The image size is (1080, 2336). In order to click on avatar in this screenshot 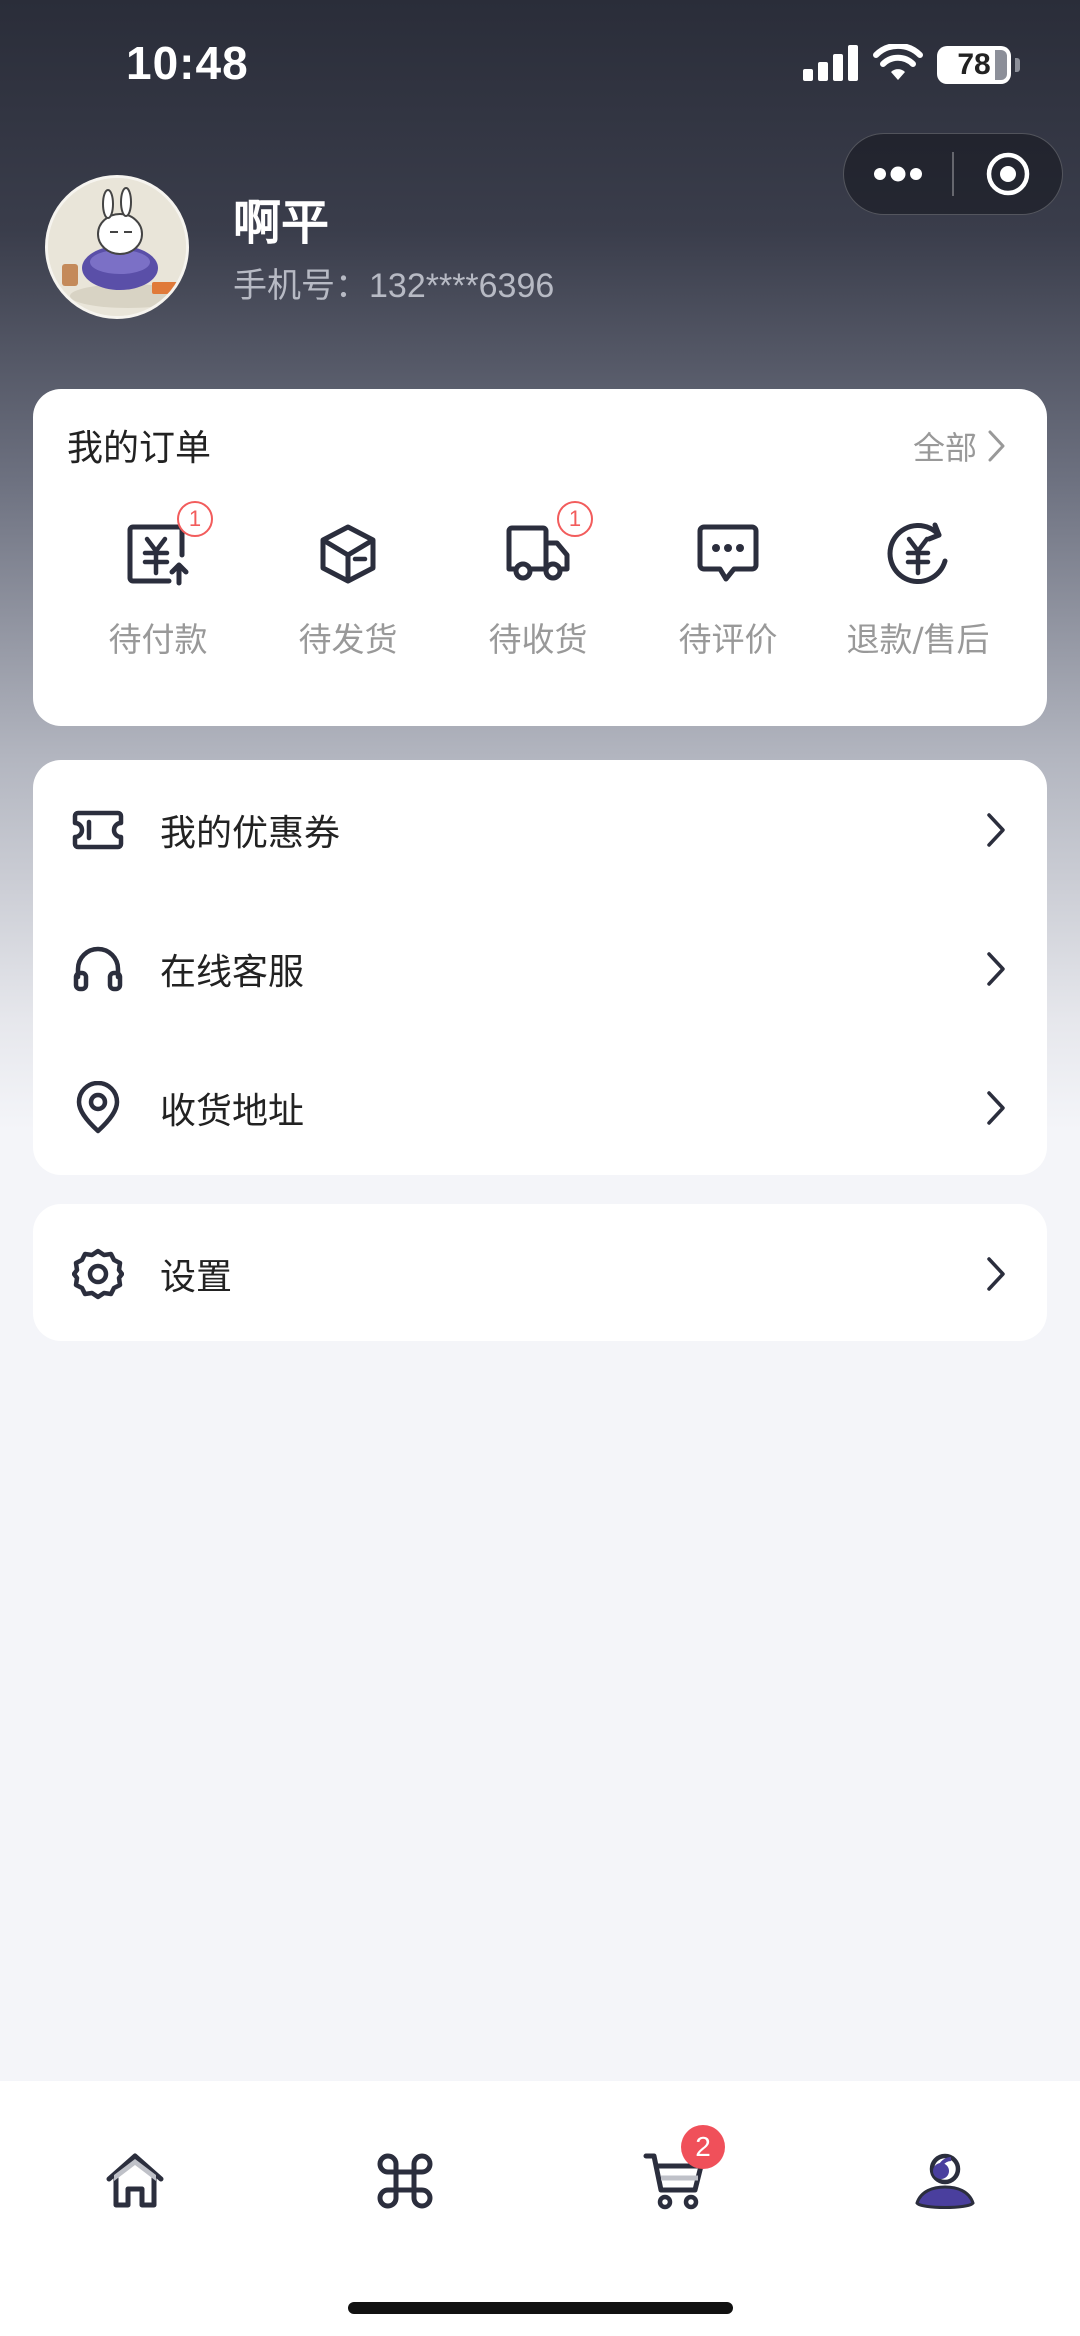, I will do `click(117, 247)`.